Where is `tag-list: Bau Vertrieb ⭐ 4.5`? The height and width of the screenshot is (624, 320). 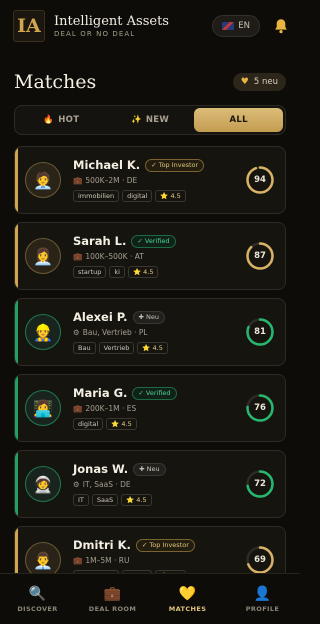 tag-list: Bau Vertrieb ⭐ 4.5 is located at coordinates (159, 348).